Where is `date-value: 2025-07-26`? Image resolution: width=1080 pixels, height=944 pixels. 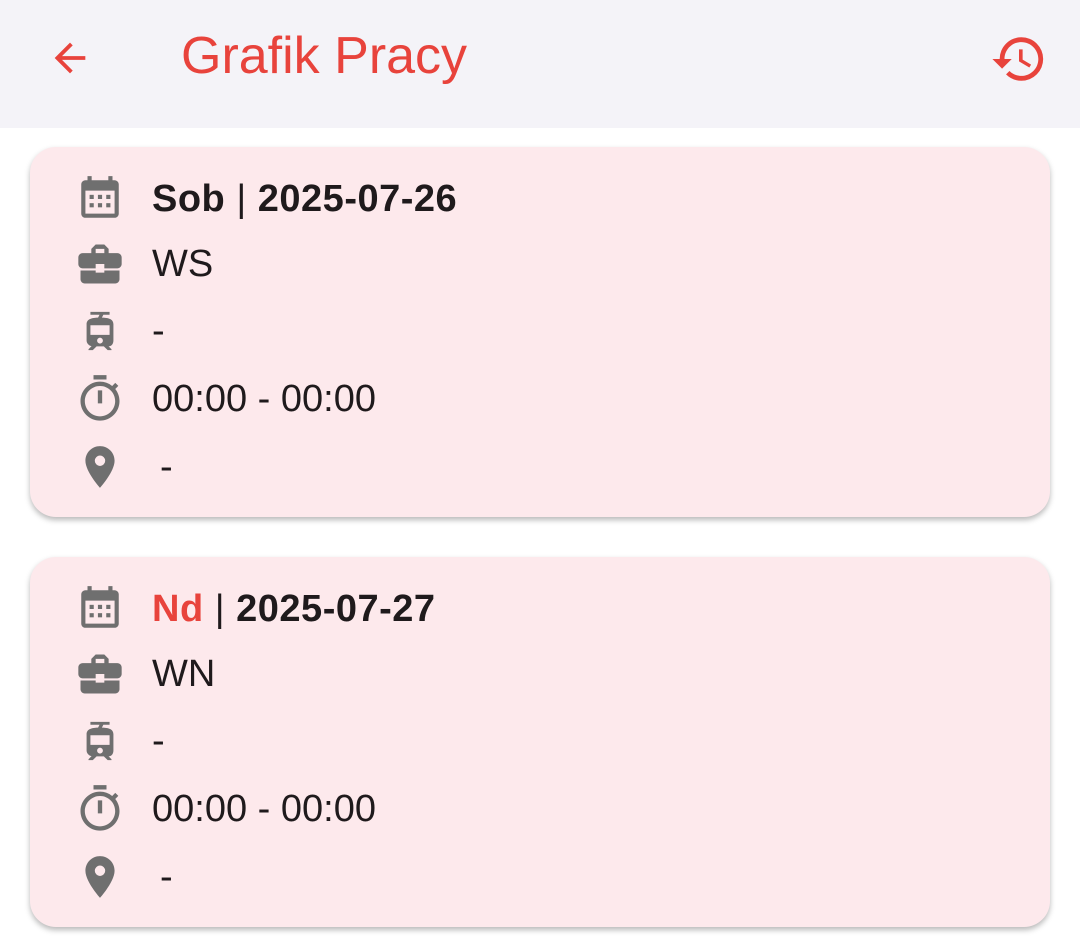
date-value: 2025-07-26 is located at coordinates (357, 199).